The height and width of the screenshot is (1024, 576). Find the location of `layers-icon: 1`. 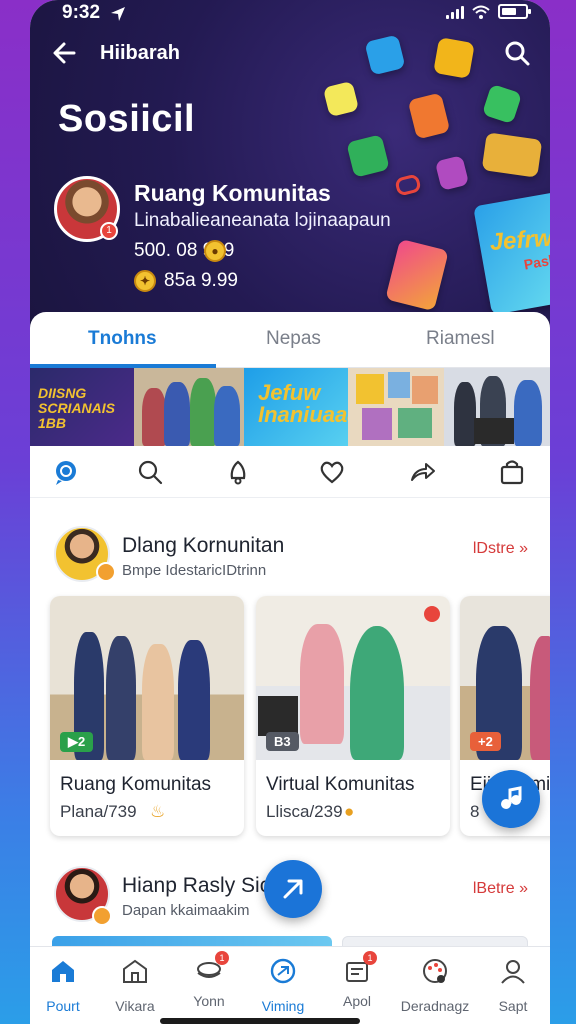

layers-icon: 1 is located at coordinates (212, 968).